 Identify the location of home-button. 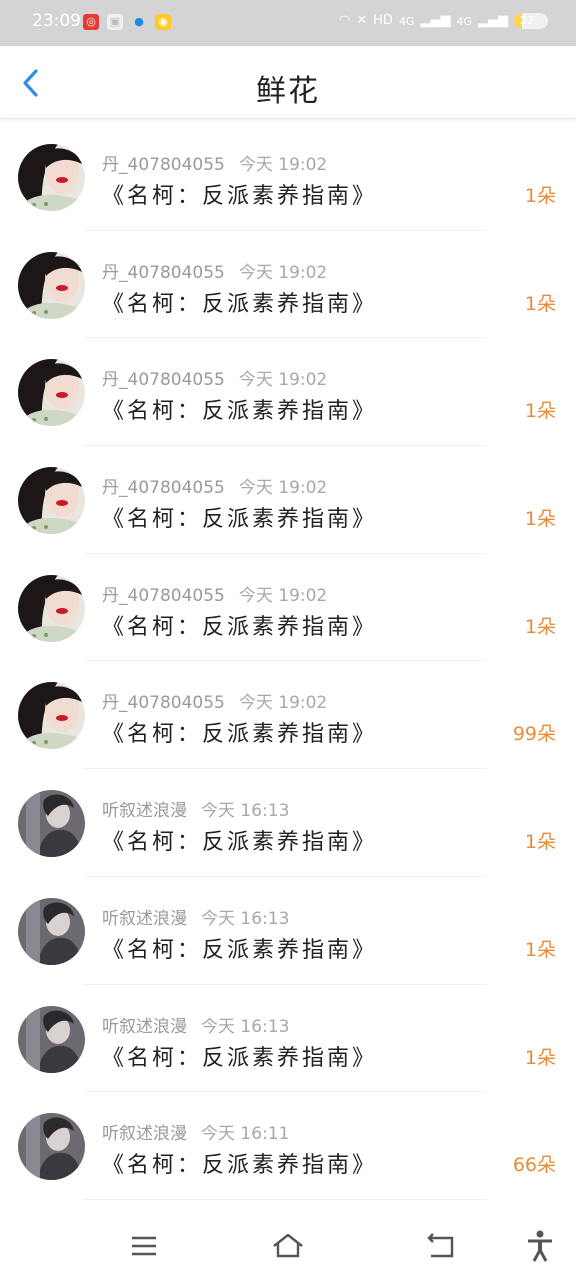
(288, 1246).